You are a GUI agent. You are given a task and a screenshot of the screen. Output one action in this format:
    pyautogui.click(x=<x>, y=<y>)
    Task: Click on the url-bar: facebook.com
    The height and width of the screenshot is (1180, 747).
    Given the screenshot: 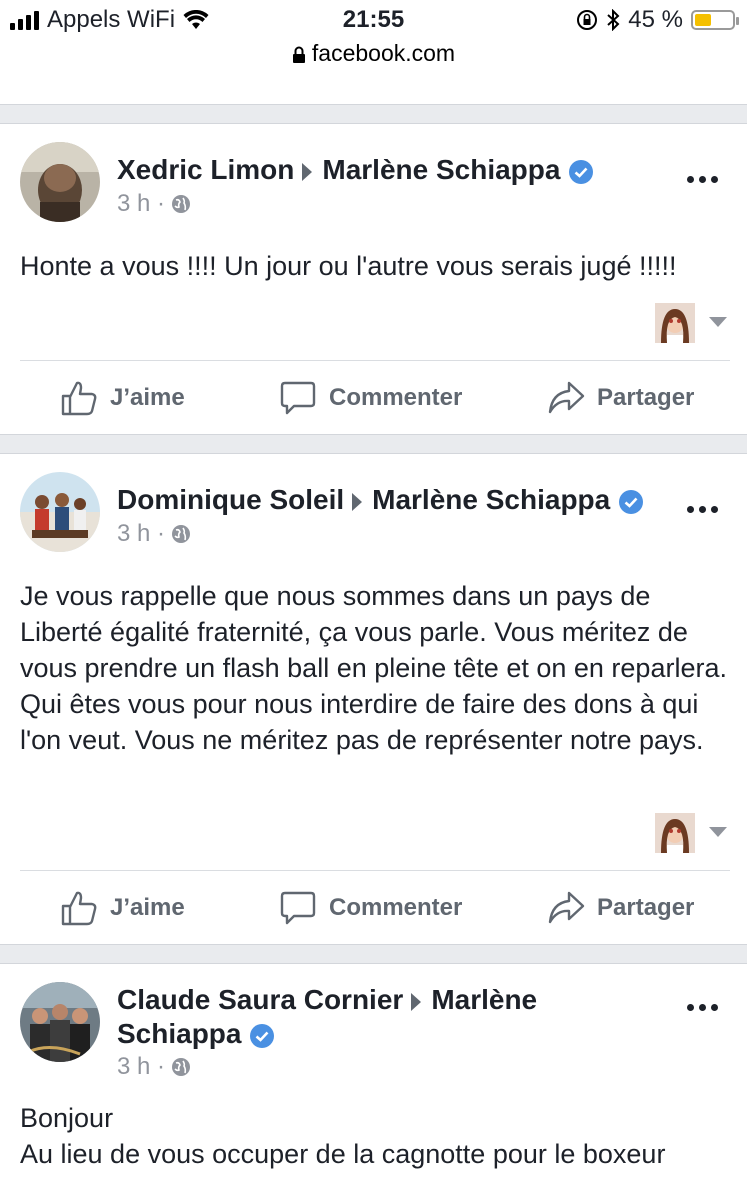 What is the action you would take?
    pyautogui.click(x=373, y=55)
    